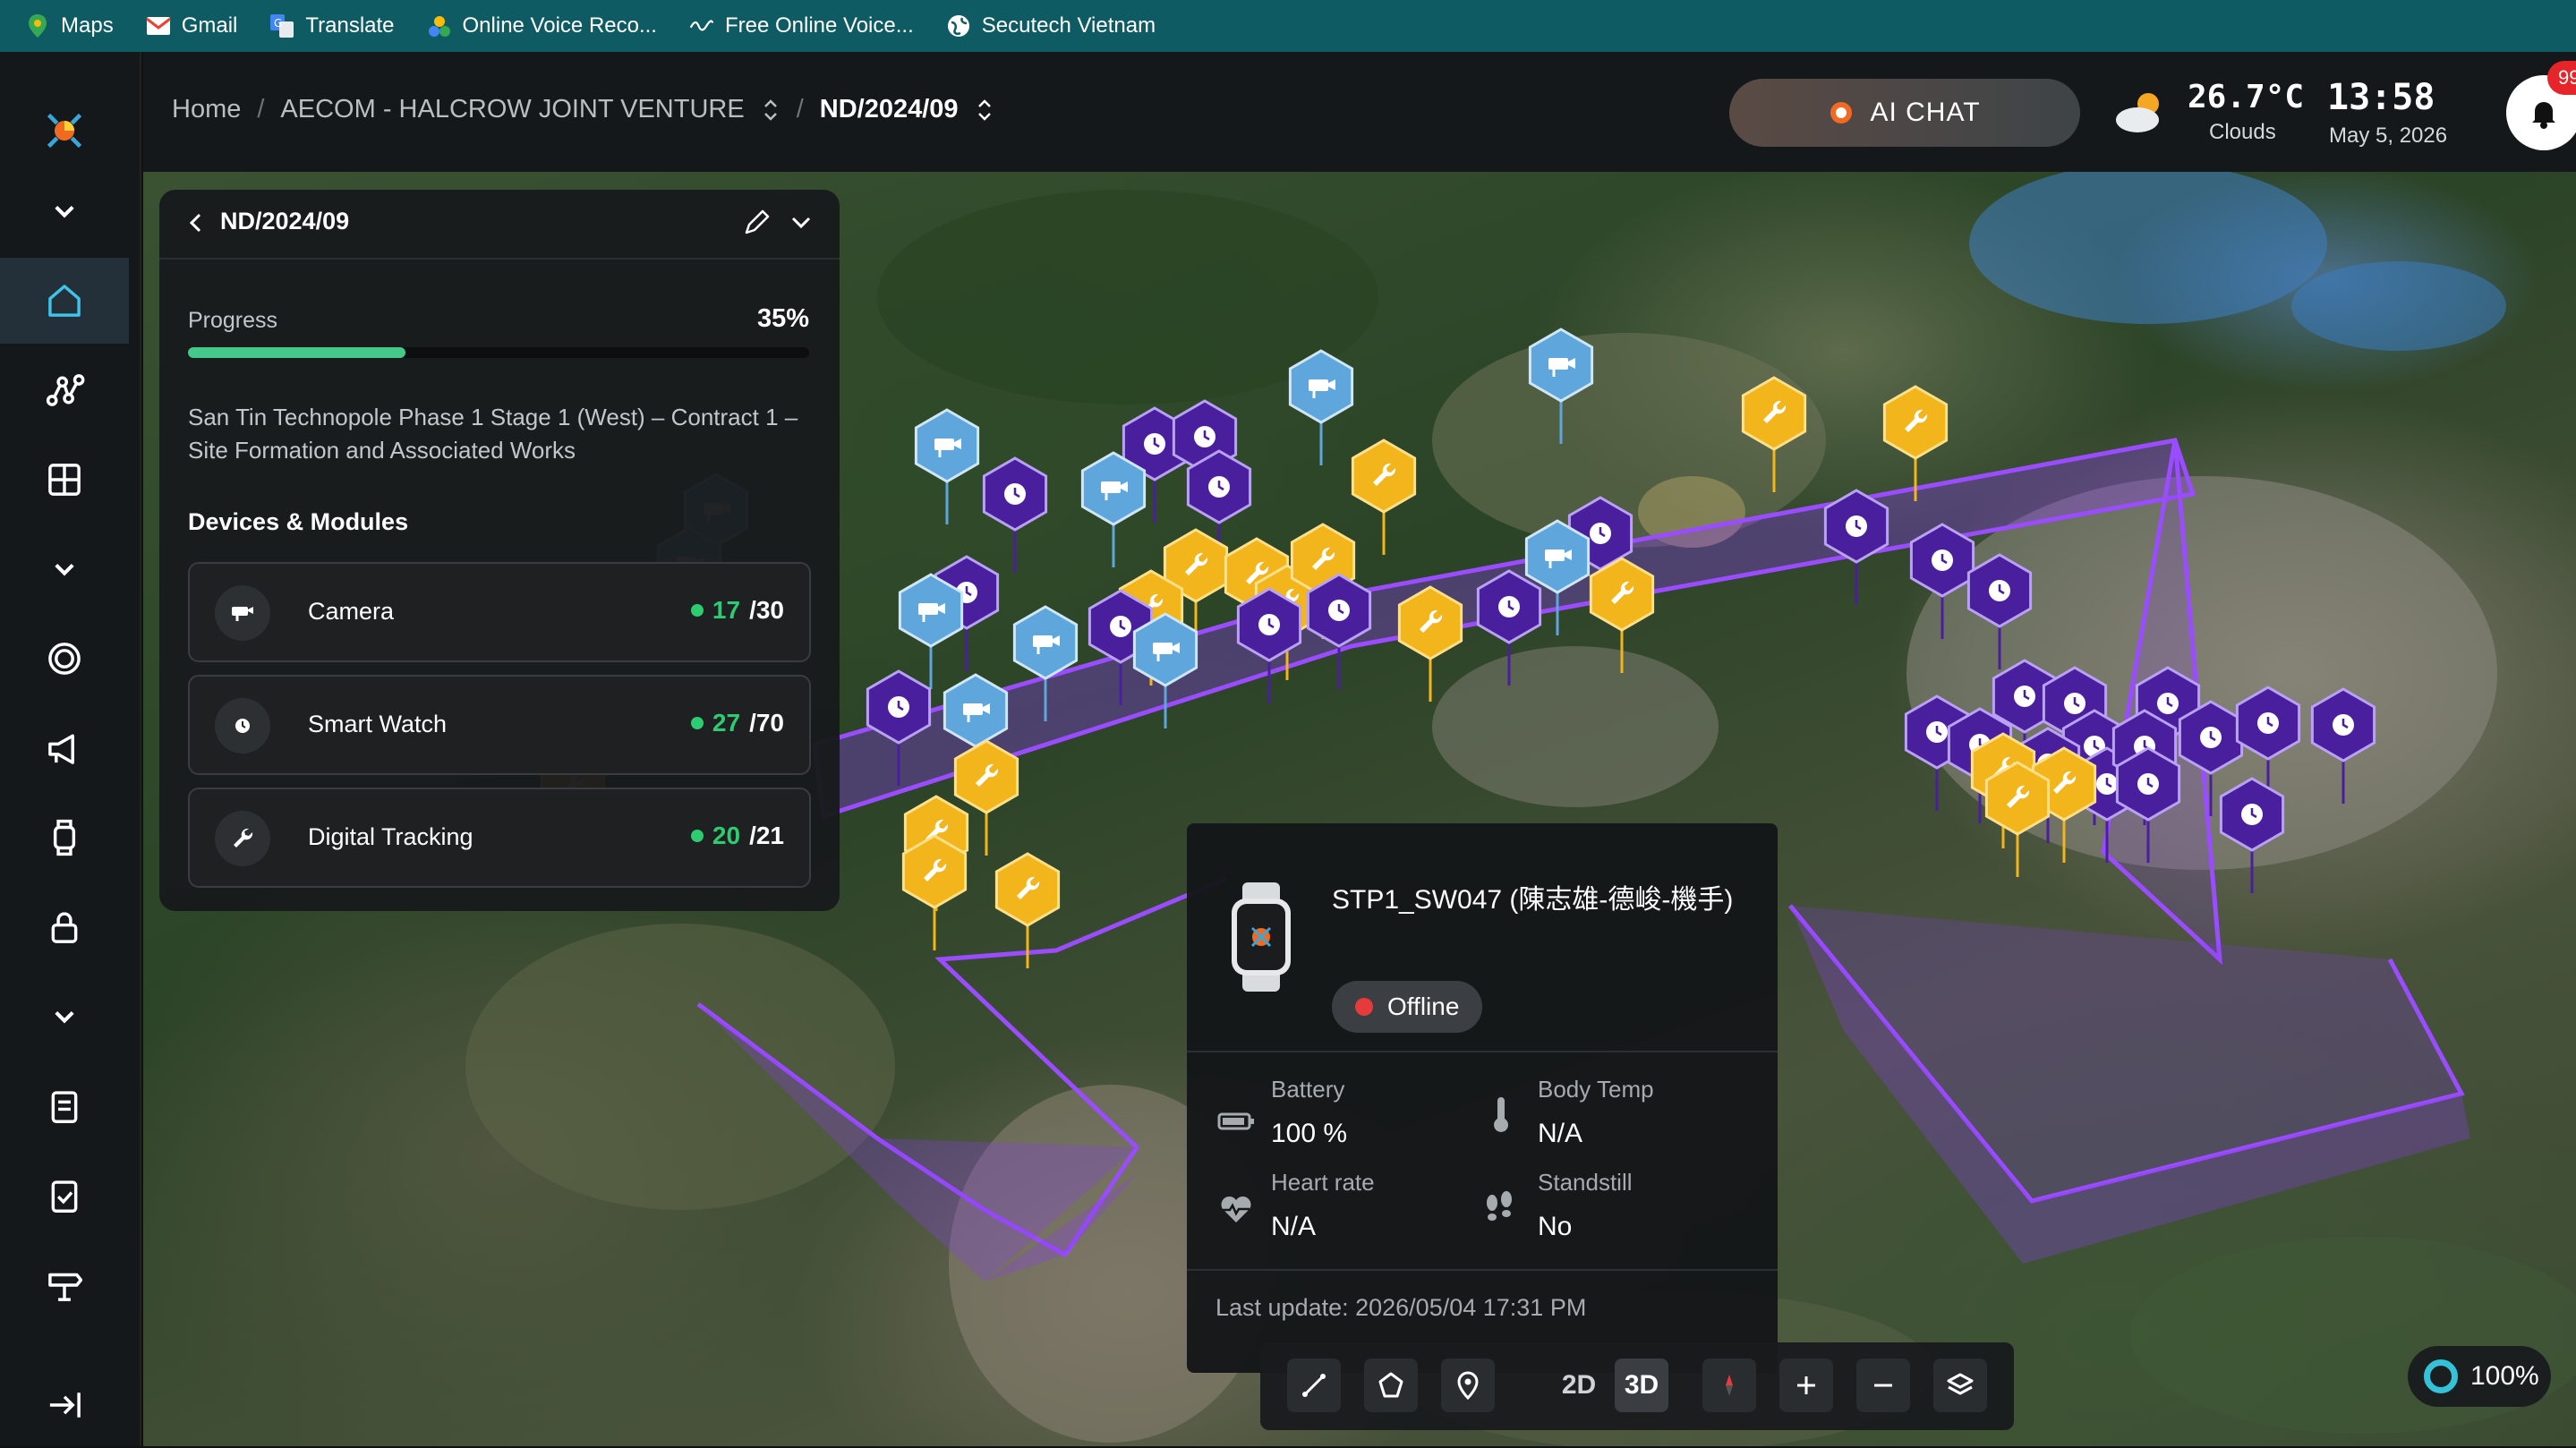 The height and width of the screenshot is (1448, 2576). Describe the element at coordinates (1314, 1385) in the screenshot. I see `measure-button` at that location.